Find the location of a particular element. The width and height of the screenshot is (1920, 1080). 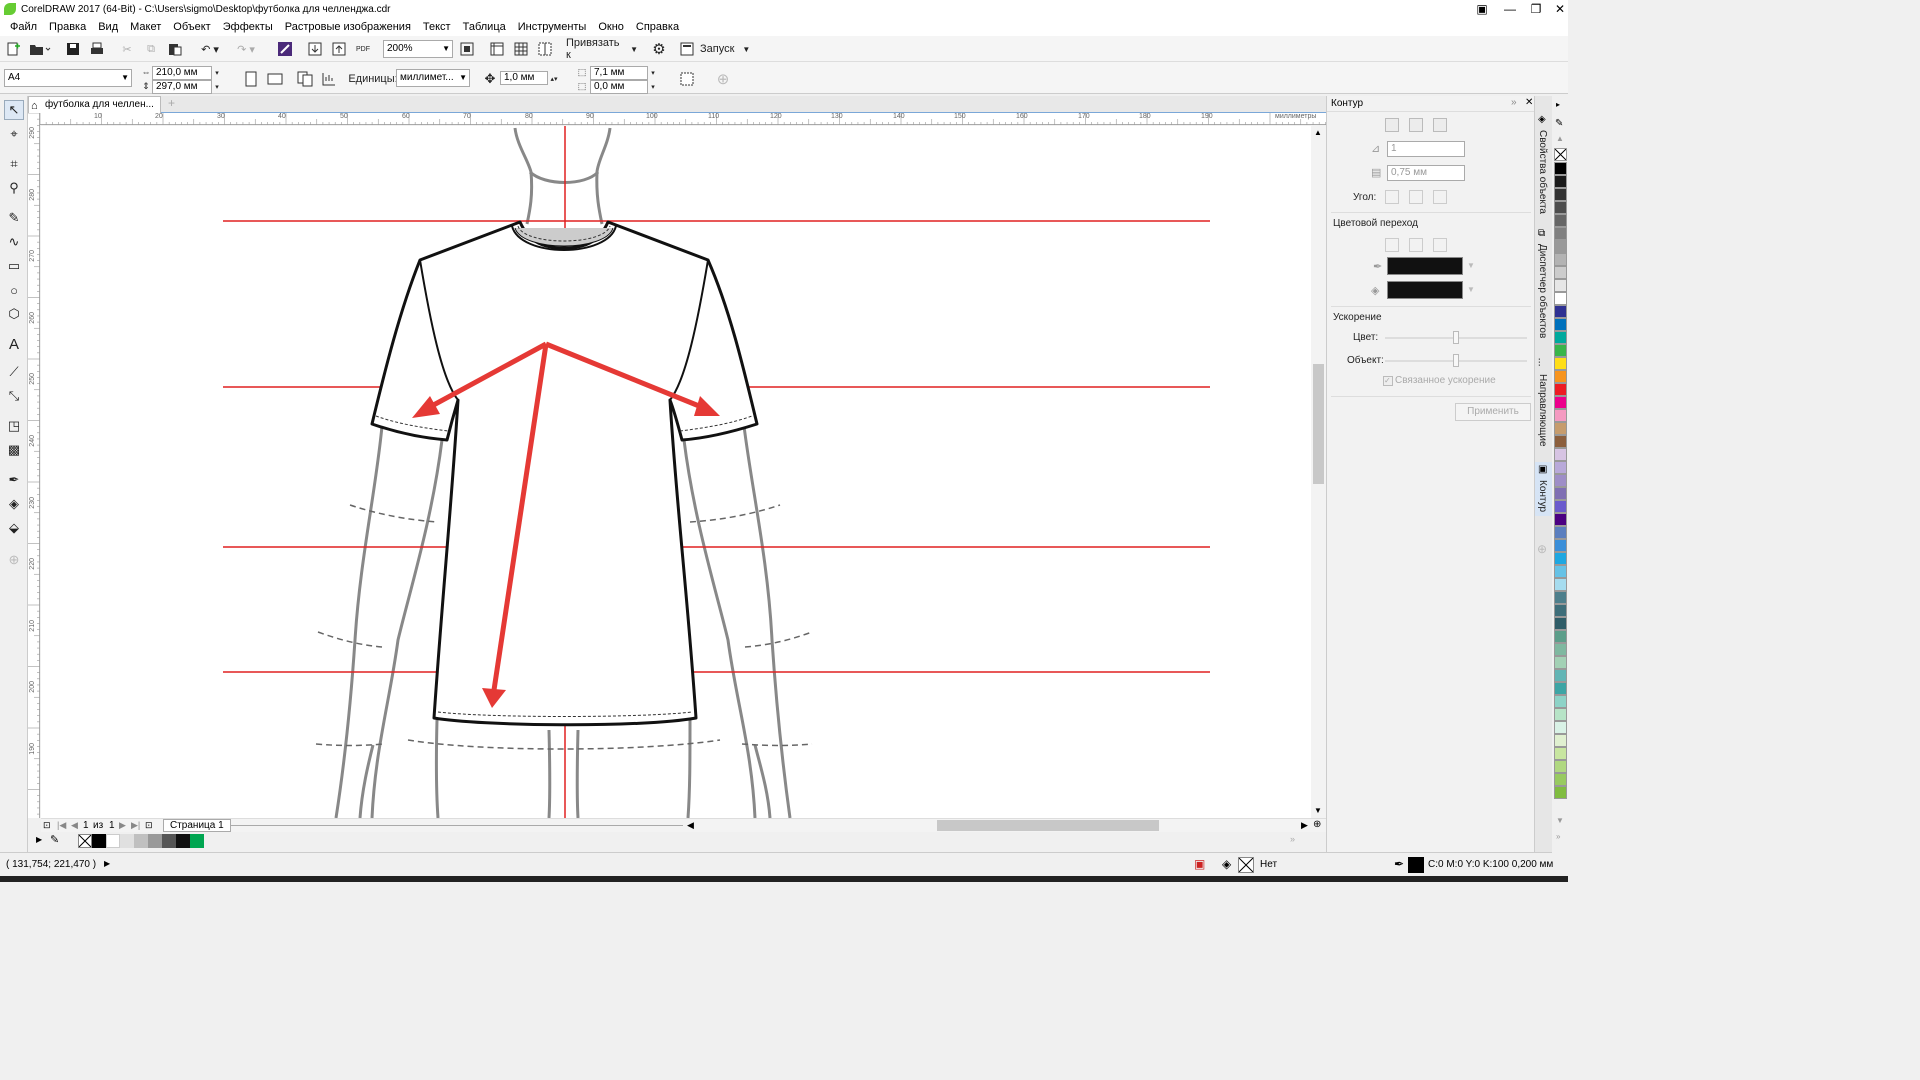

nudge-spinner: ▴▾ is located at coordinates (554, 79).